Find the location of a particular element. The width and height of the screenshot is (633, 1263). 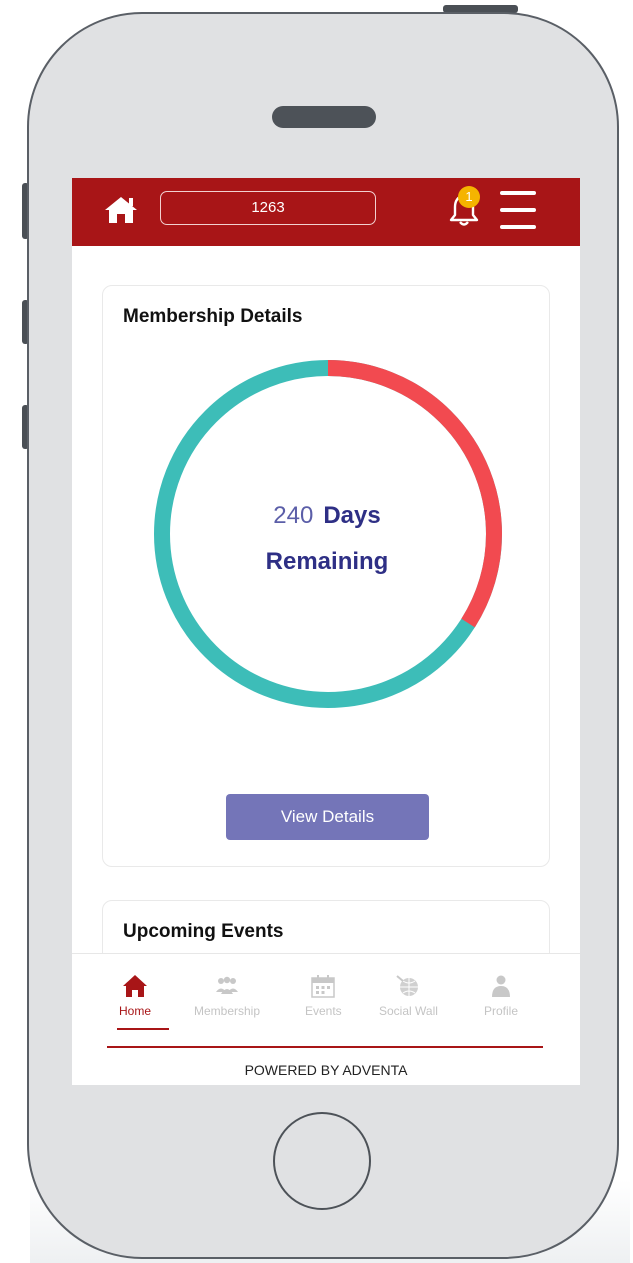

nav-profile-label: Profile is located at coordinates (501, 1011).